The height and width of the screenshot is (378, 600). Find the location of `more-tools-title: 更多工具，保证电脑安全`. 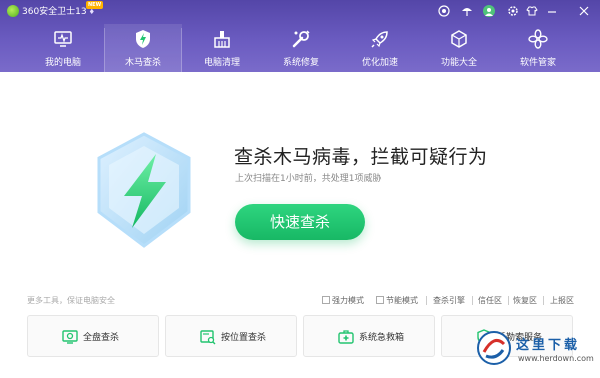

more-tools-title: 更多工具，保证电脑安全 is located at coordinates (71, 300).